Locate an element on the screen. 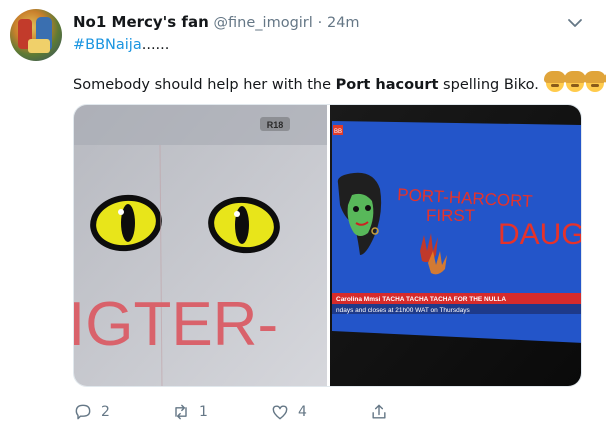 The image size is (606, 431). share-icon is located at coordinates (379, 412).